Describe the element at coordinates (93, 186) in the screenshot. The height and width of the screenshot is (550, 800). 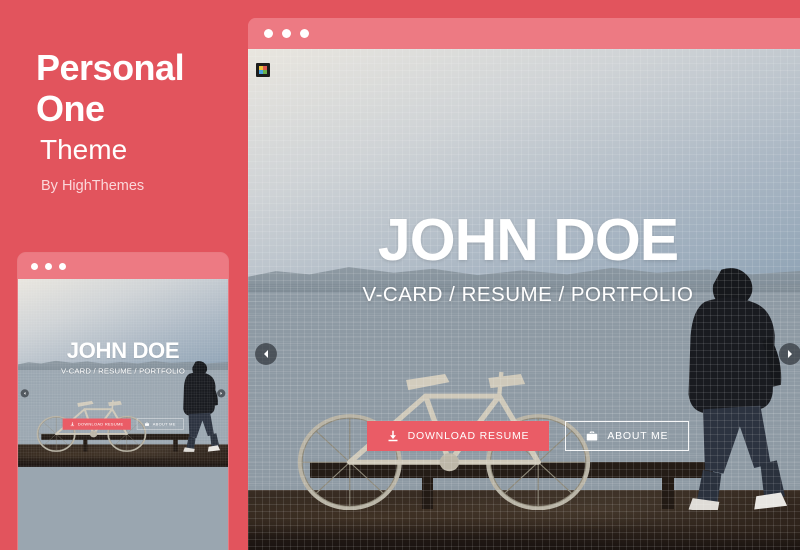
I see `theme-author: By HighThemes` at that location.